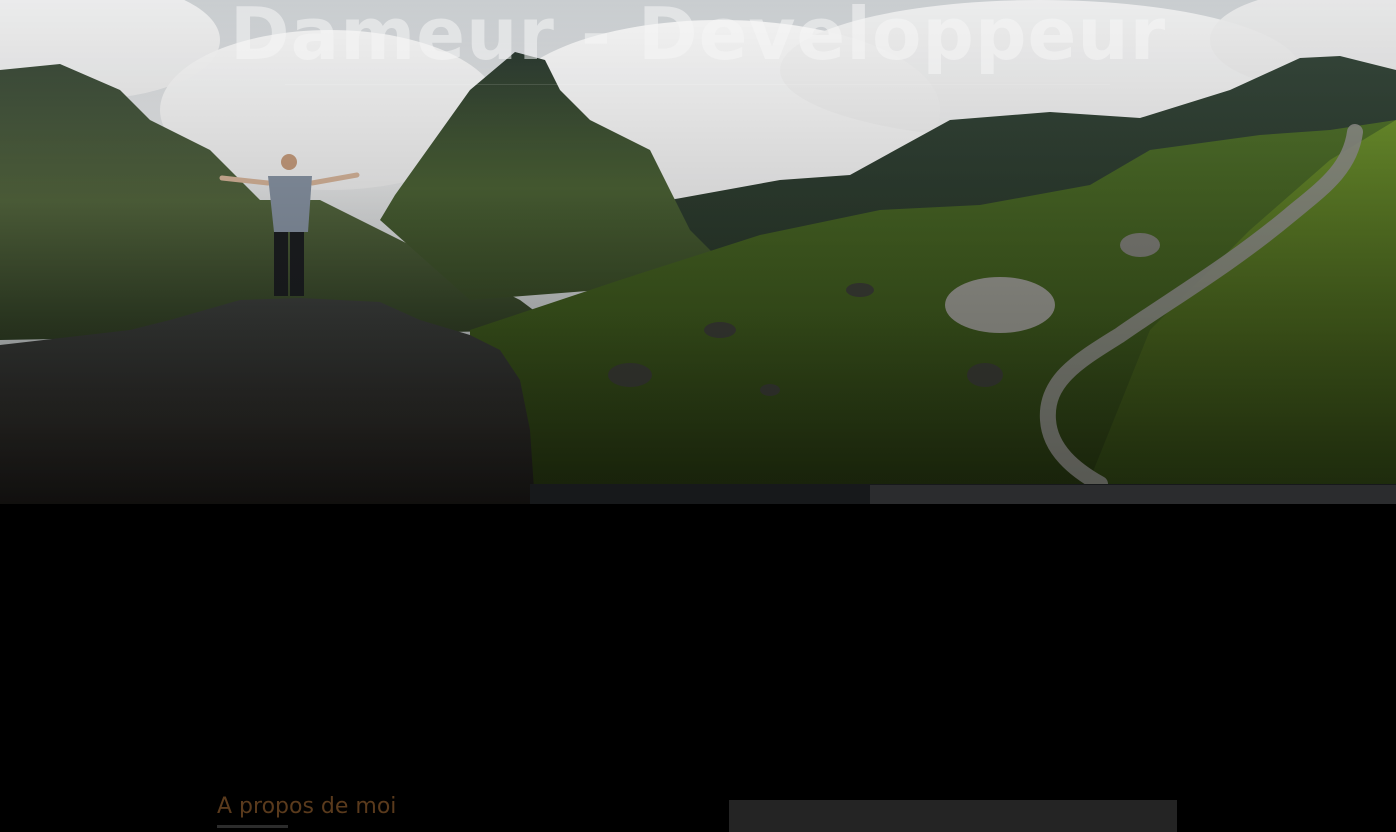  What do you see at coordinates (307, 806) in the screenshot?
I see `about-heading: A propos de moi` at bounding box center [307, 806].